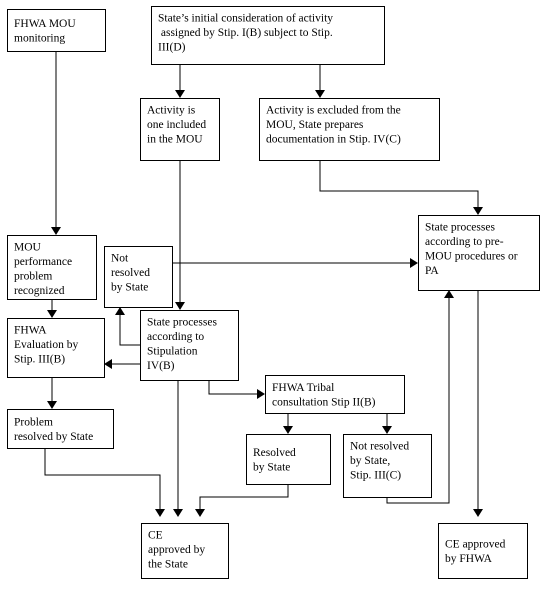 This screenshot has width=546, height=596. What do you see at coordinates (155, 536) in the screenshot?
I see `ce-approved-by-the-state-box-line-0: CE` at bounding box center [155, 536].